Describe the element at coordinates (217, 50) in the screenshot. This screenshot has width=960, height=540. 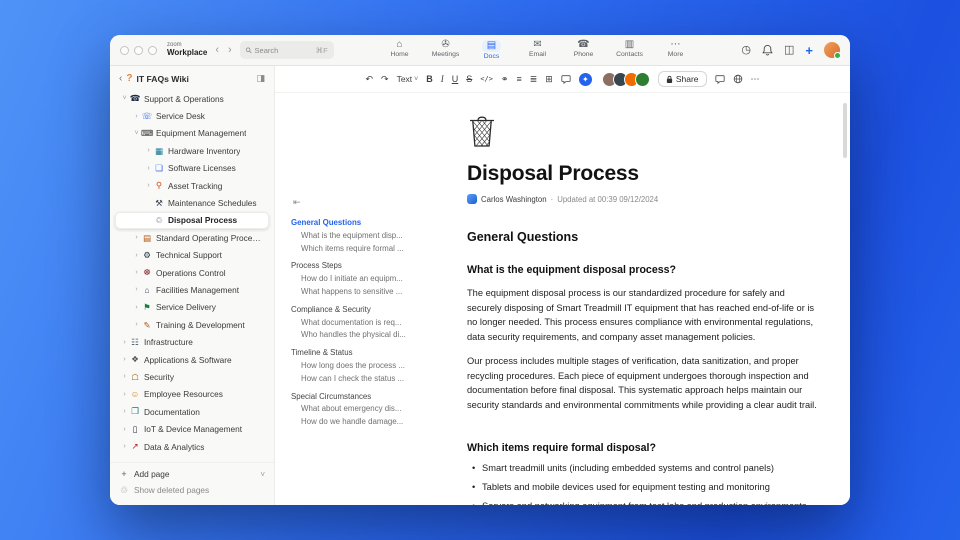
I see `back-icon: ‹` at that location.